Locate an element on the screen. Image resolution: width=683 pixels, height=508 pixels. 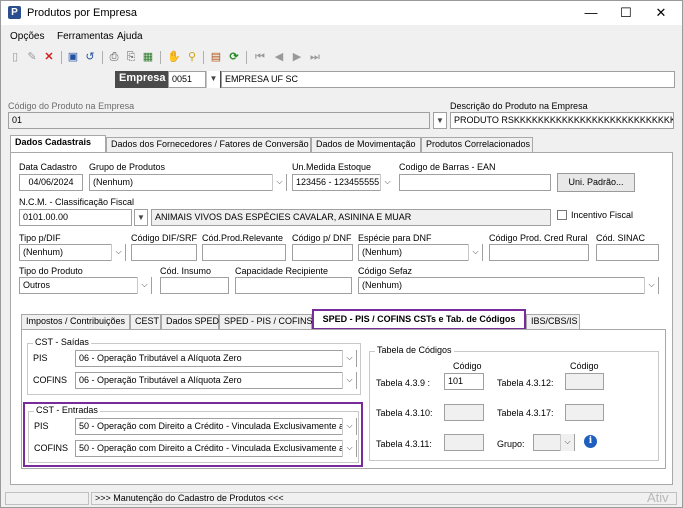
capacidade-label: Capacidade Recipiente is located at coordinates (282, 271).